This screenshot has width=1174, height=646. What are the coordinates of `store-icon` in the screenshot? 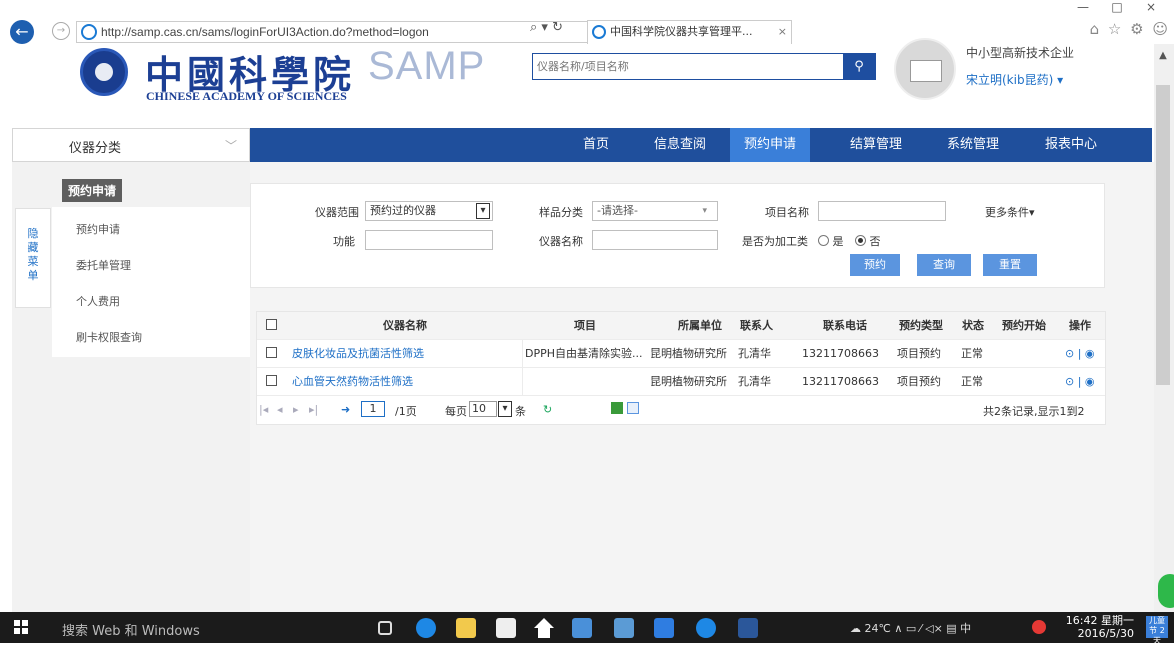 It's located at (506, 628).